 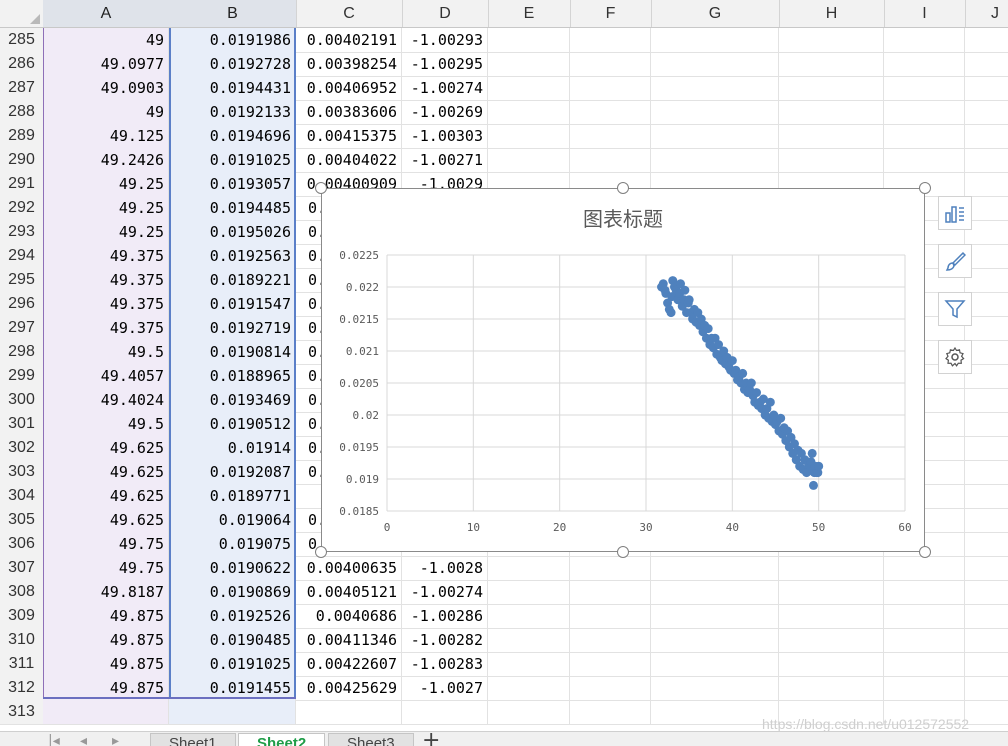 I want to click on cell-b: 0.0192087, so click(x=232, y=472).